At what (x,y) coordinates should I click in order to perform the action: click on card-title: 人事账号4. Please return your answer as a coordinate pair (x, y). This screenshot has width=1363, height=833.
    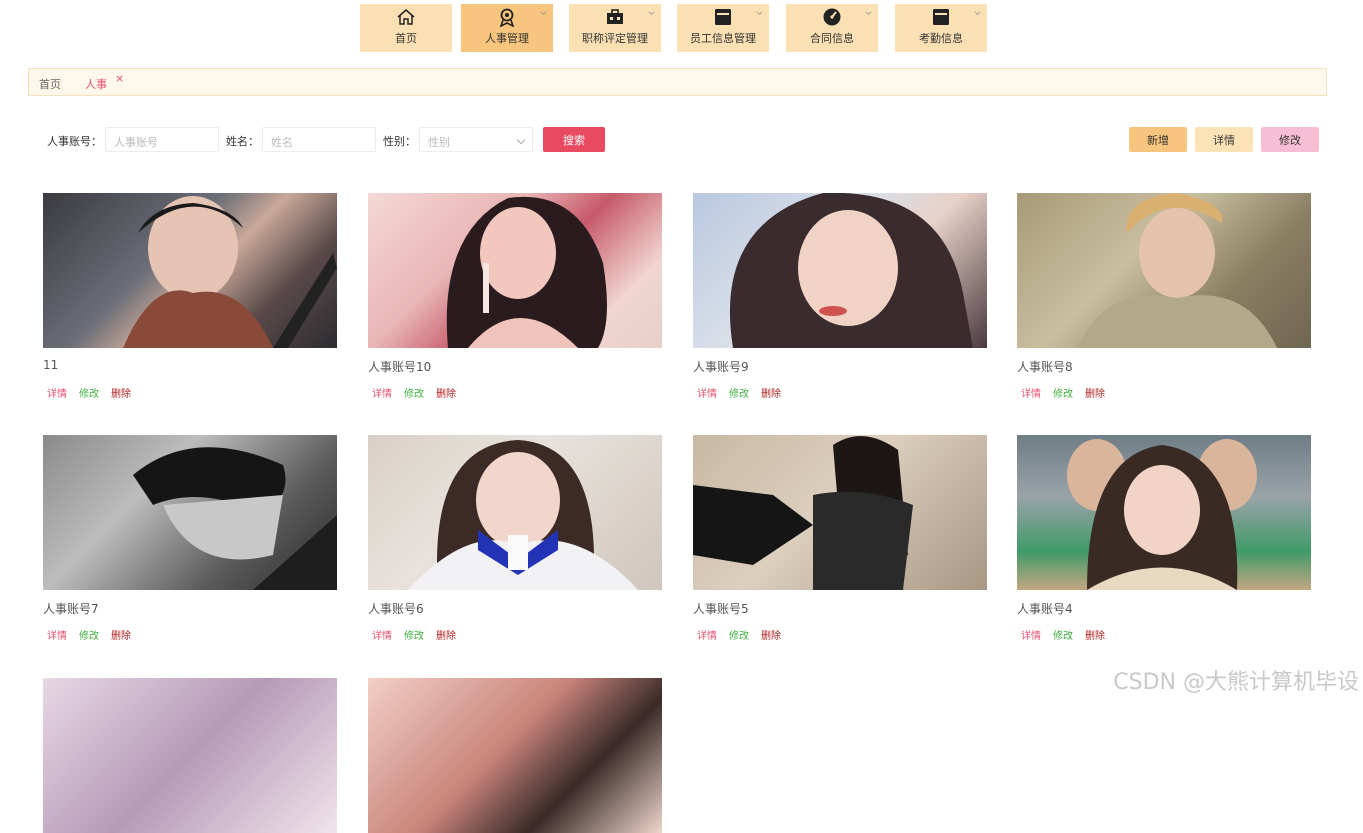
    Looking at the image, I should click on (1164, 608).